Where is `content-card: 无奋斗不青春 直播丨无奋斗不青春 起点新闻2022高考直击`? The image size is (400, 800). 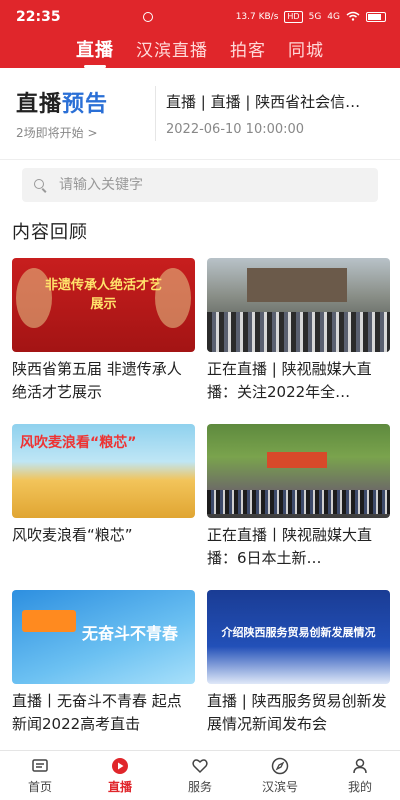
content-card: 无奋斗不青春 直播丨无奋斗不青春 起点新闻2022高考直击 is located at coordinates (103, 673).